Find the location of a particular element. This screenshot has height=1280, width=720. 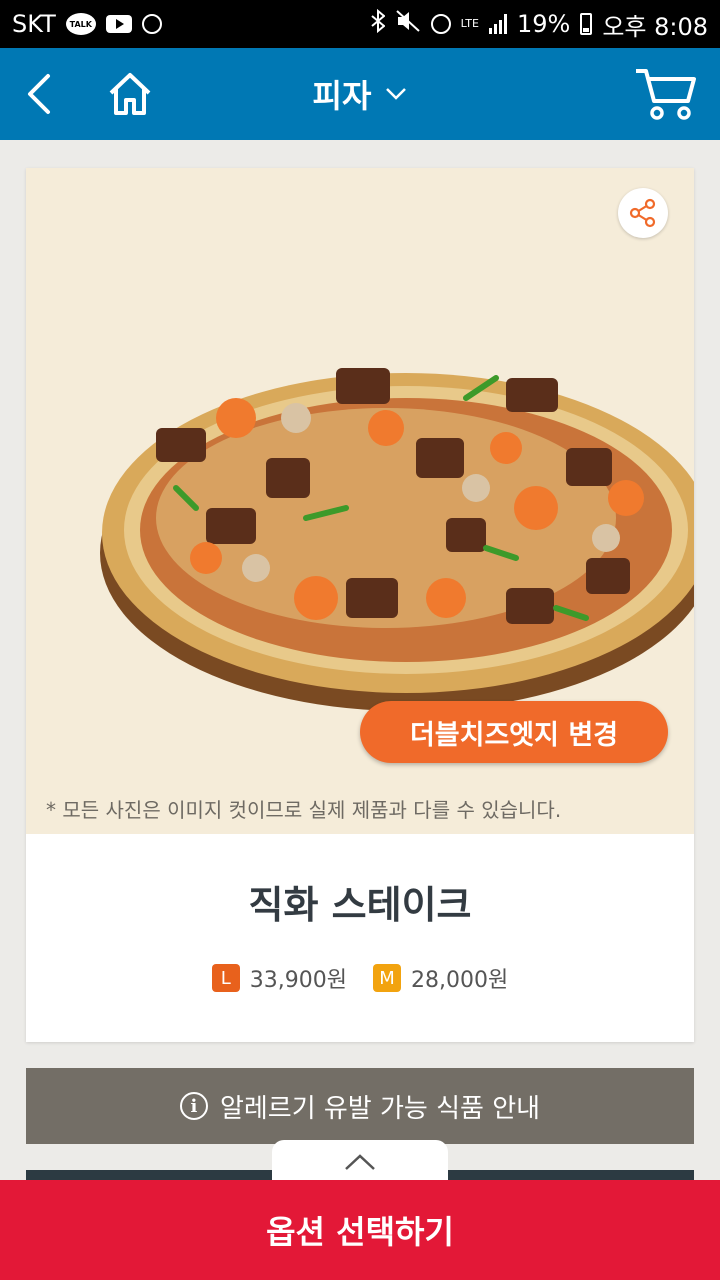

status-bar: SKT TALK LTE 19% 오후 8:08 is located at coordinates (360, 24).